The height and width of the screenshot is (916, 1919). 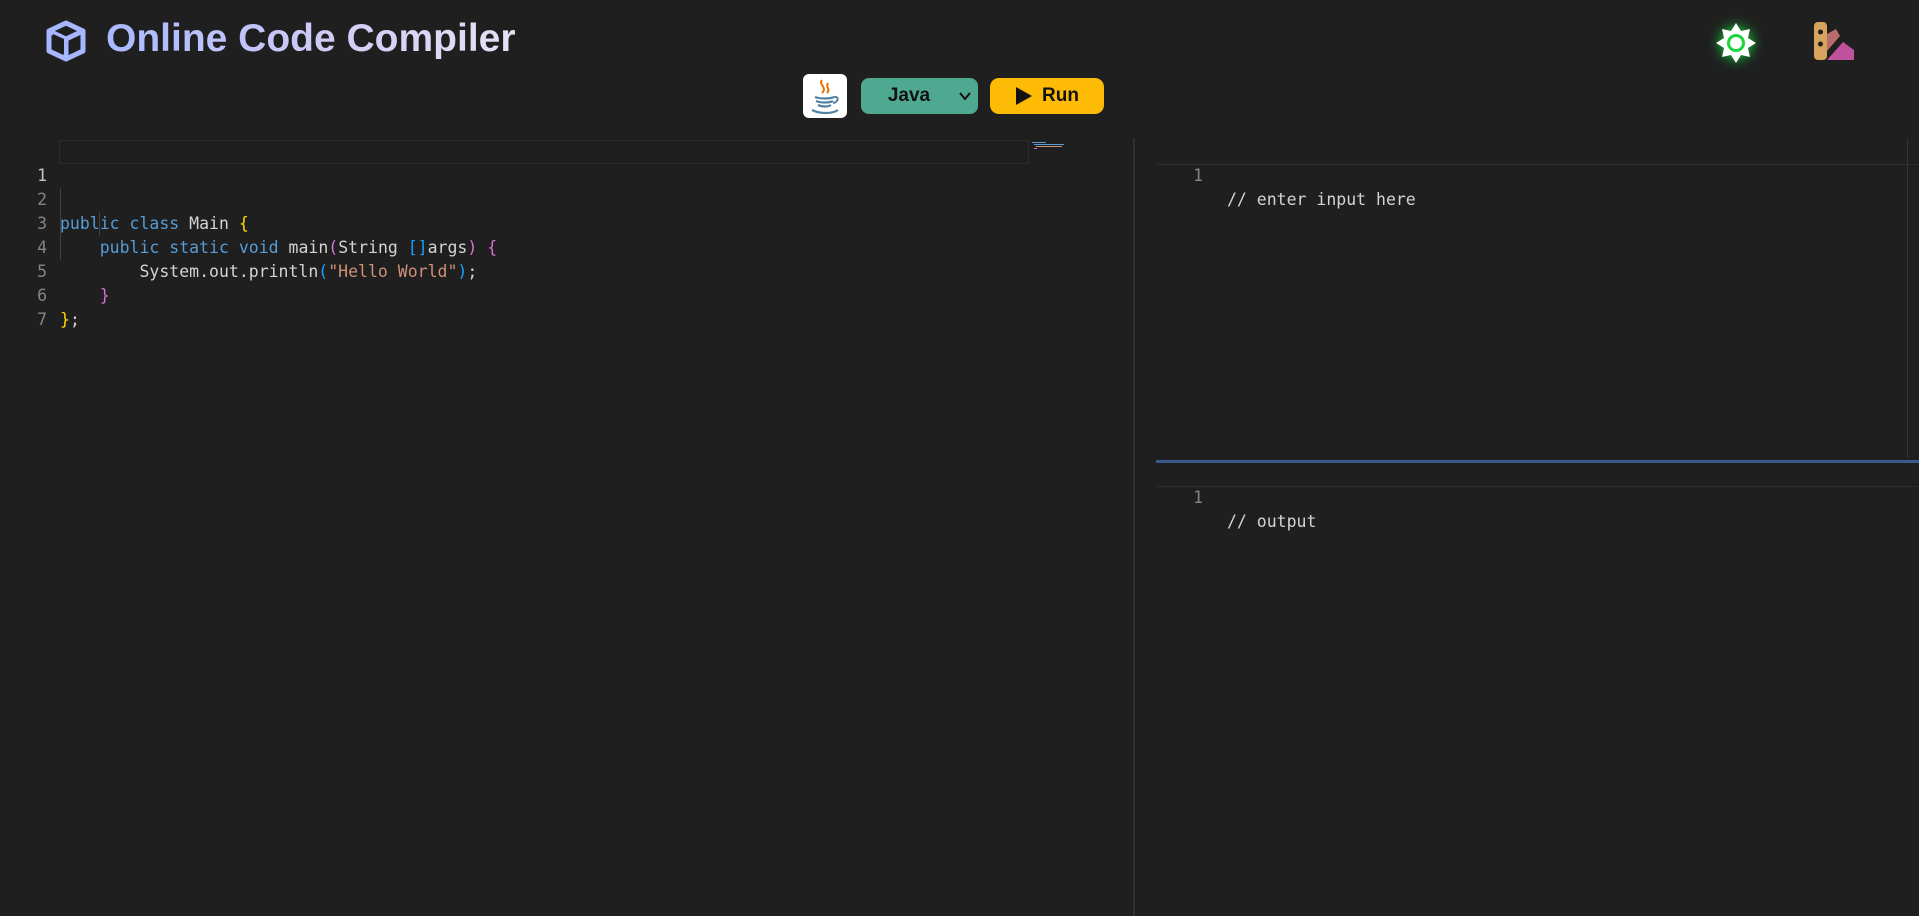 I want to click on code-line: 4 System.out.println("Hello World");, so click(x=238, y=246).